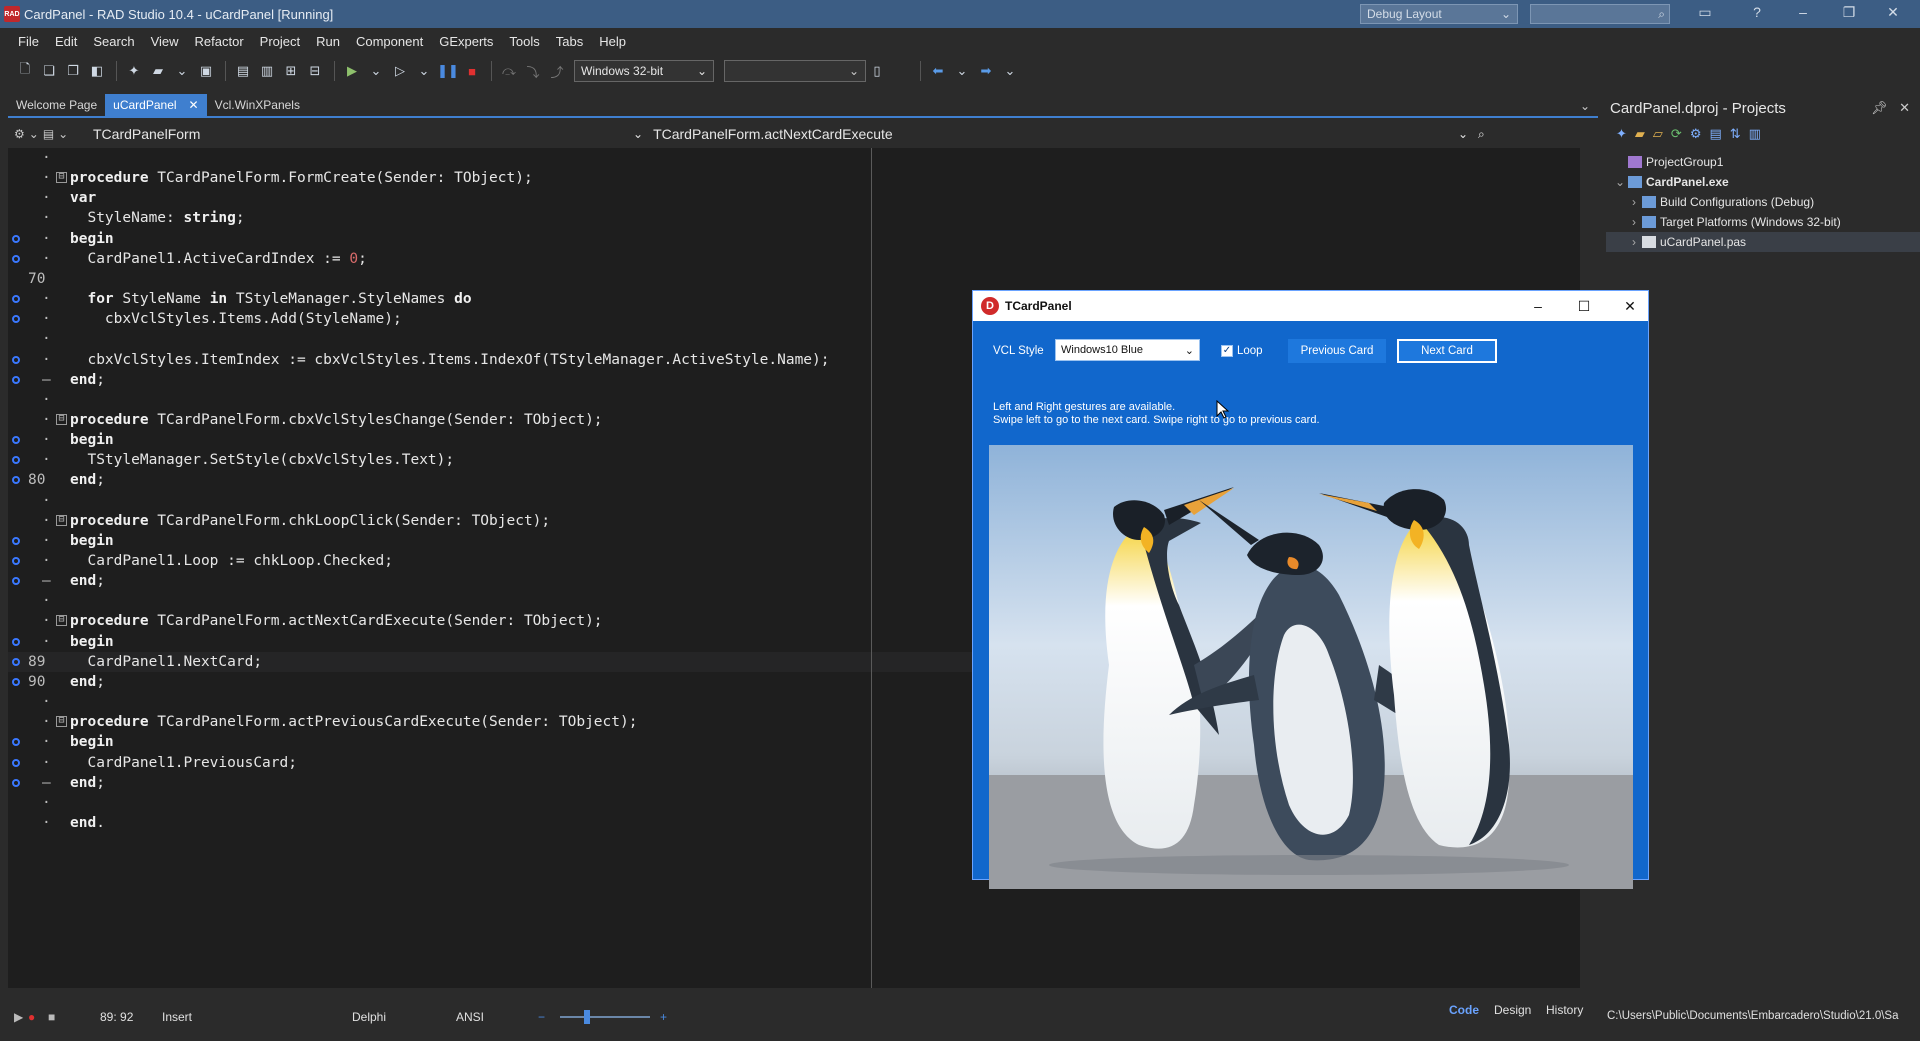 This screenshot has width=1920, height=1041. Describe the element at coordinates (291, 71) in the screenshot. I see `add-to-project-icon: ⊞` at that location.